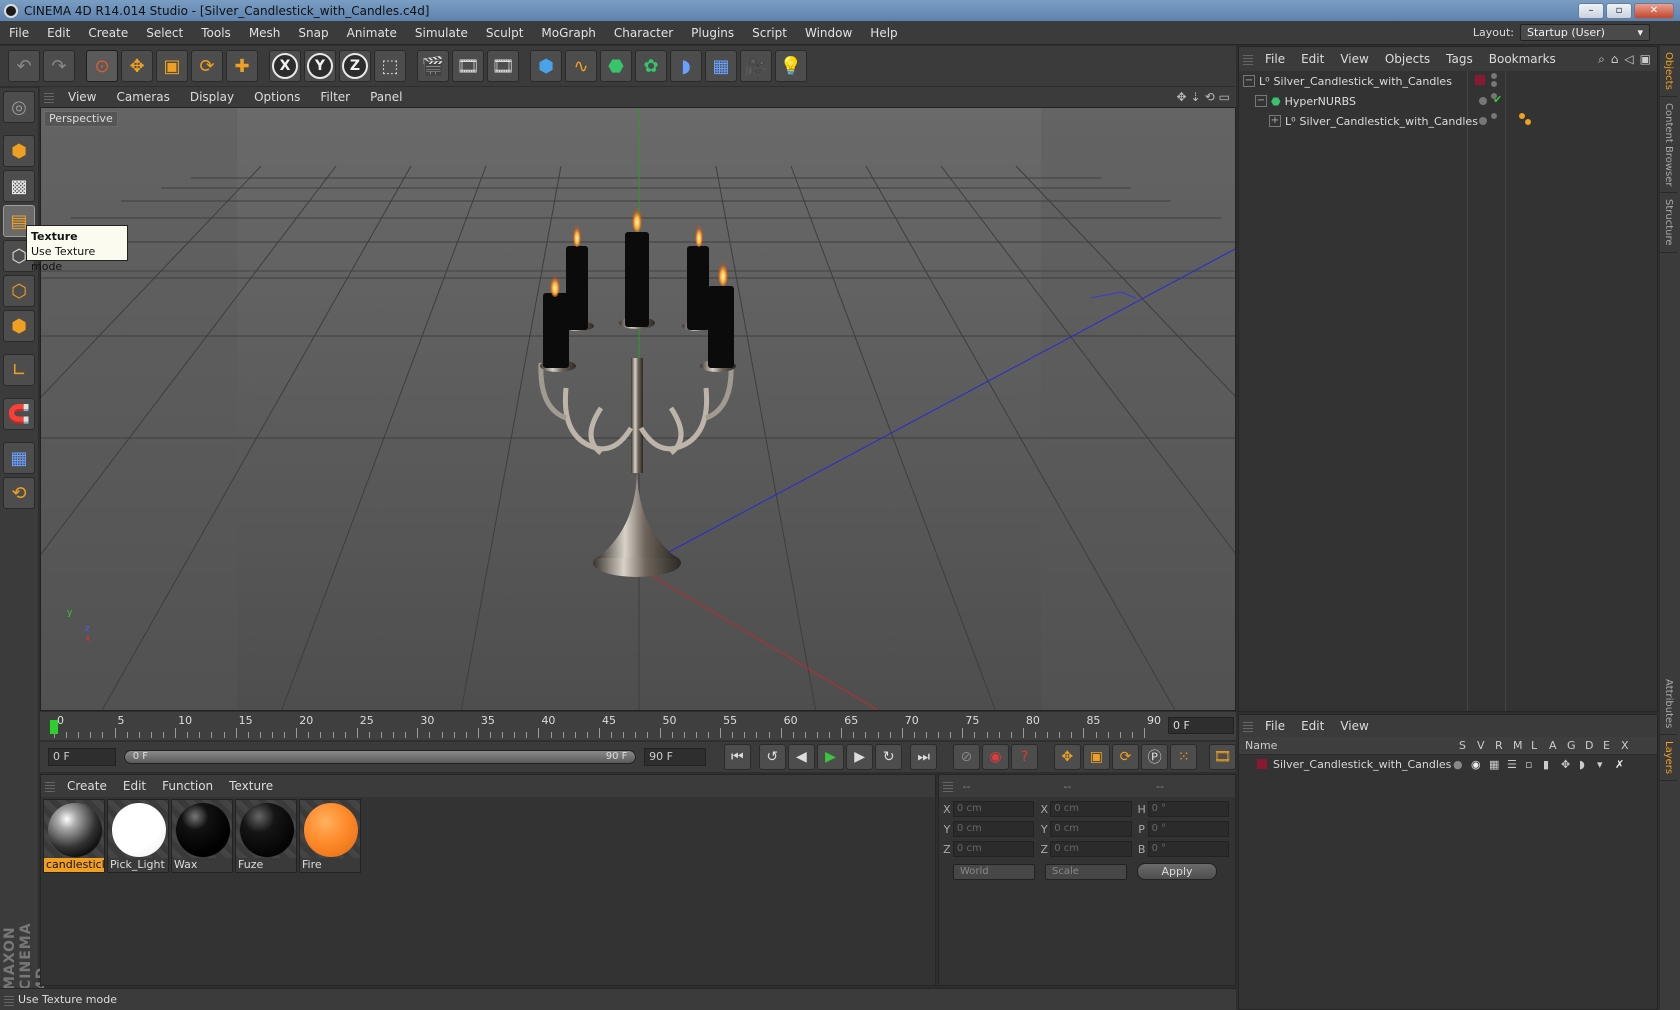 The width and height of the screenshot is (1680, 1010). Describe the element at coordinates (1025, 757) in the screenshot. I see `auto-key-button: ?` at that location.